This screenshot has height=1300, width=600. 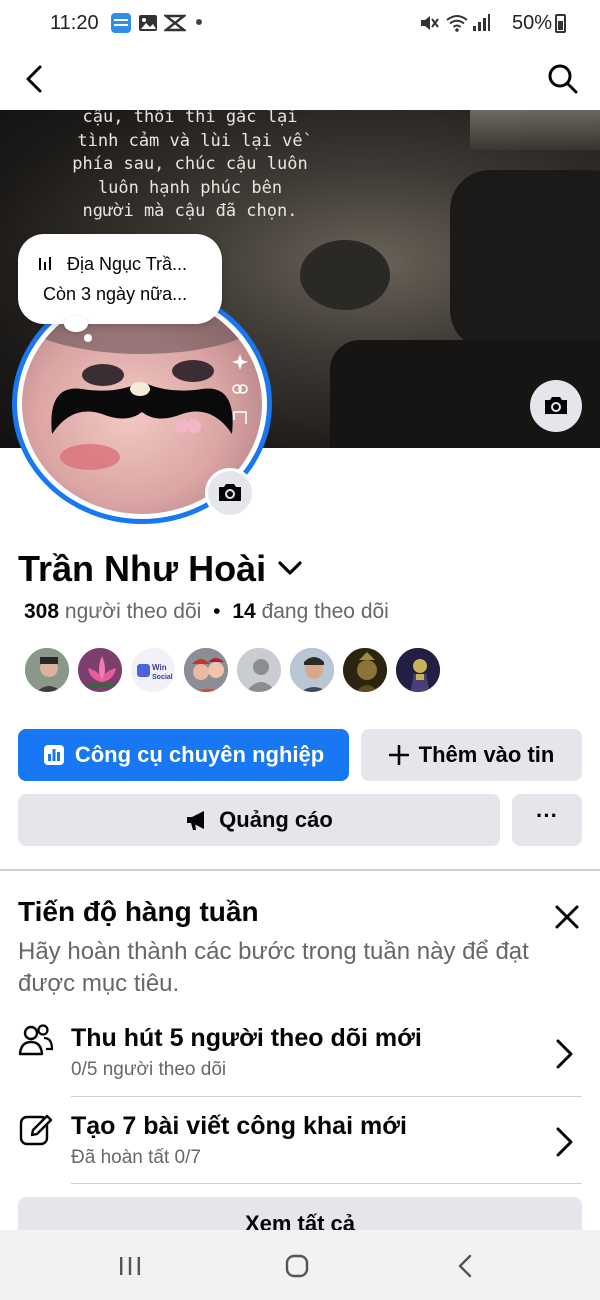 What do you see at coordinates (525, 260) in the screenshot?
I see `cover-chair` at bounding box center [525, 260].